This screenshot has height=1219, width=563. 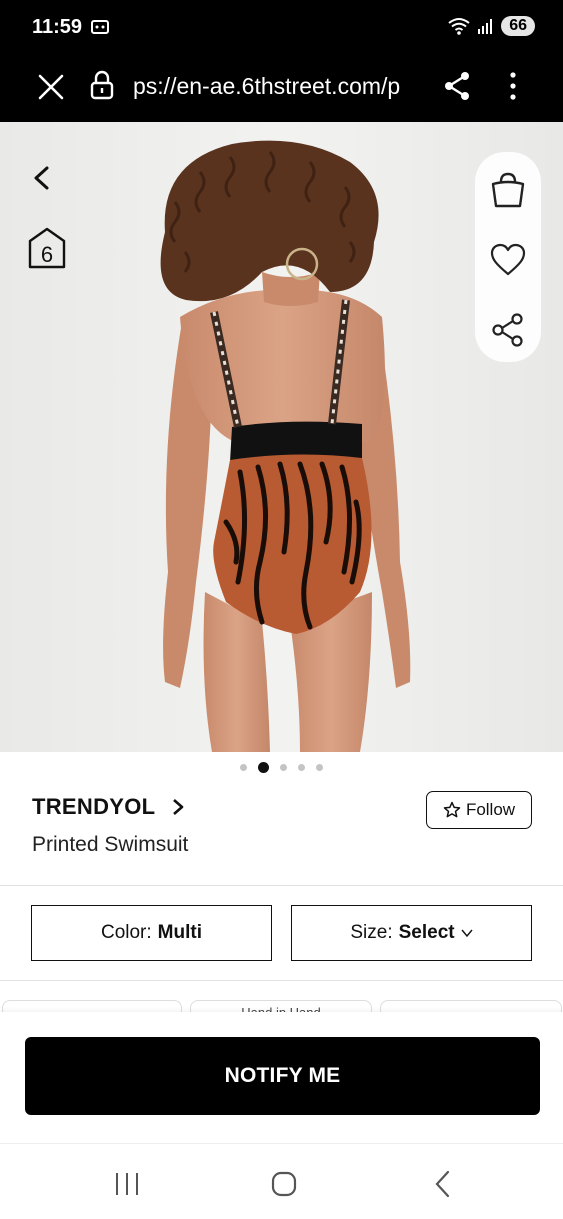 What do you see at coordinates (426, 932) in the screenshot?
I see `size-value: Select` at bounding box center [426, 932].